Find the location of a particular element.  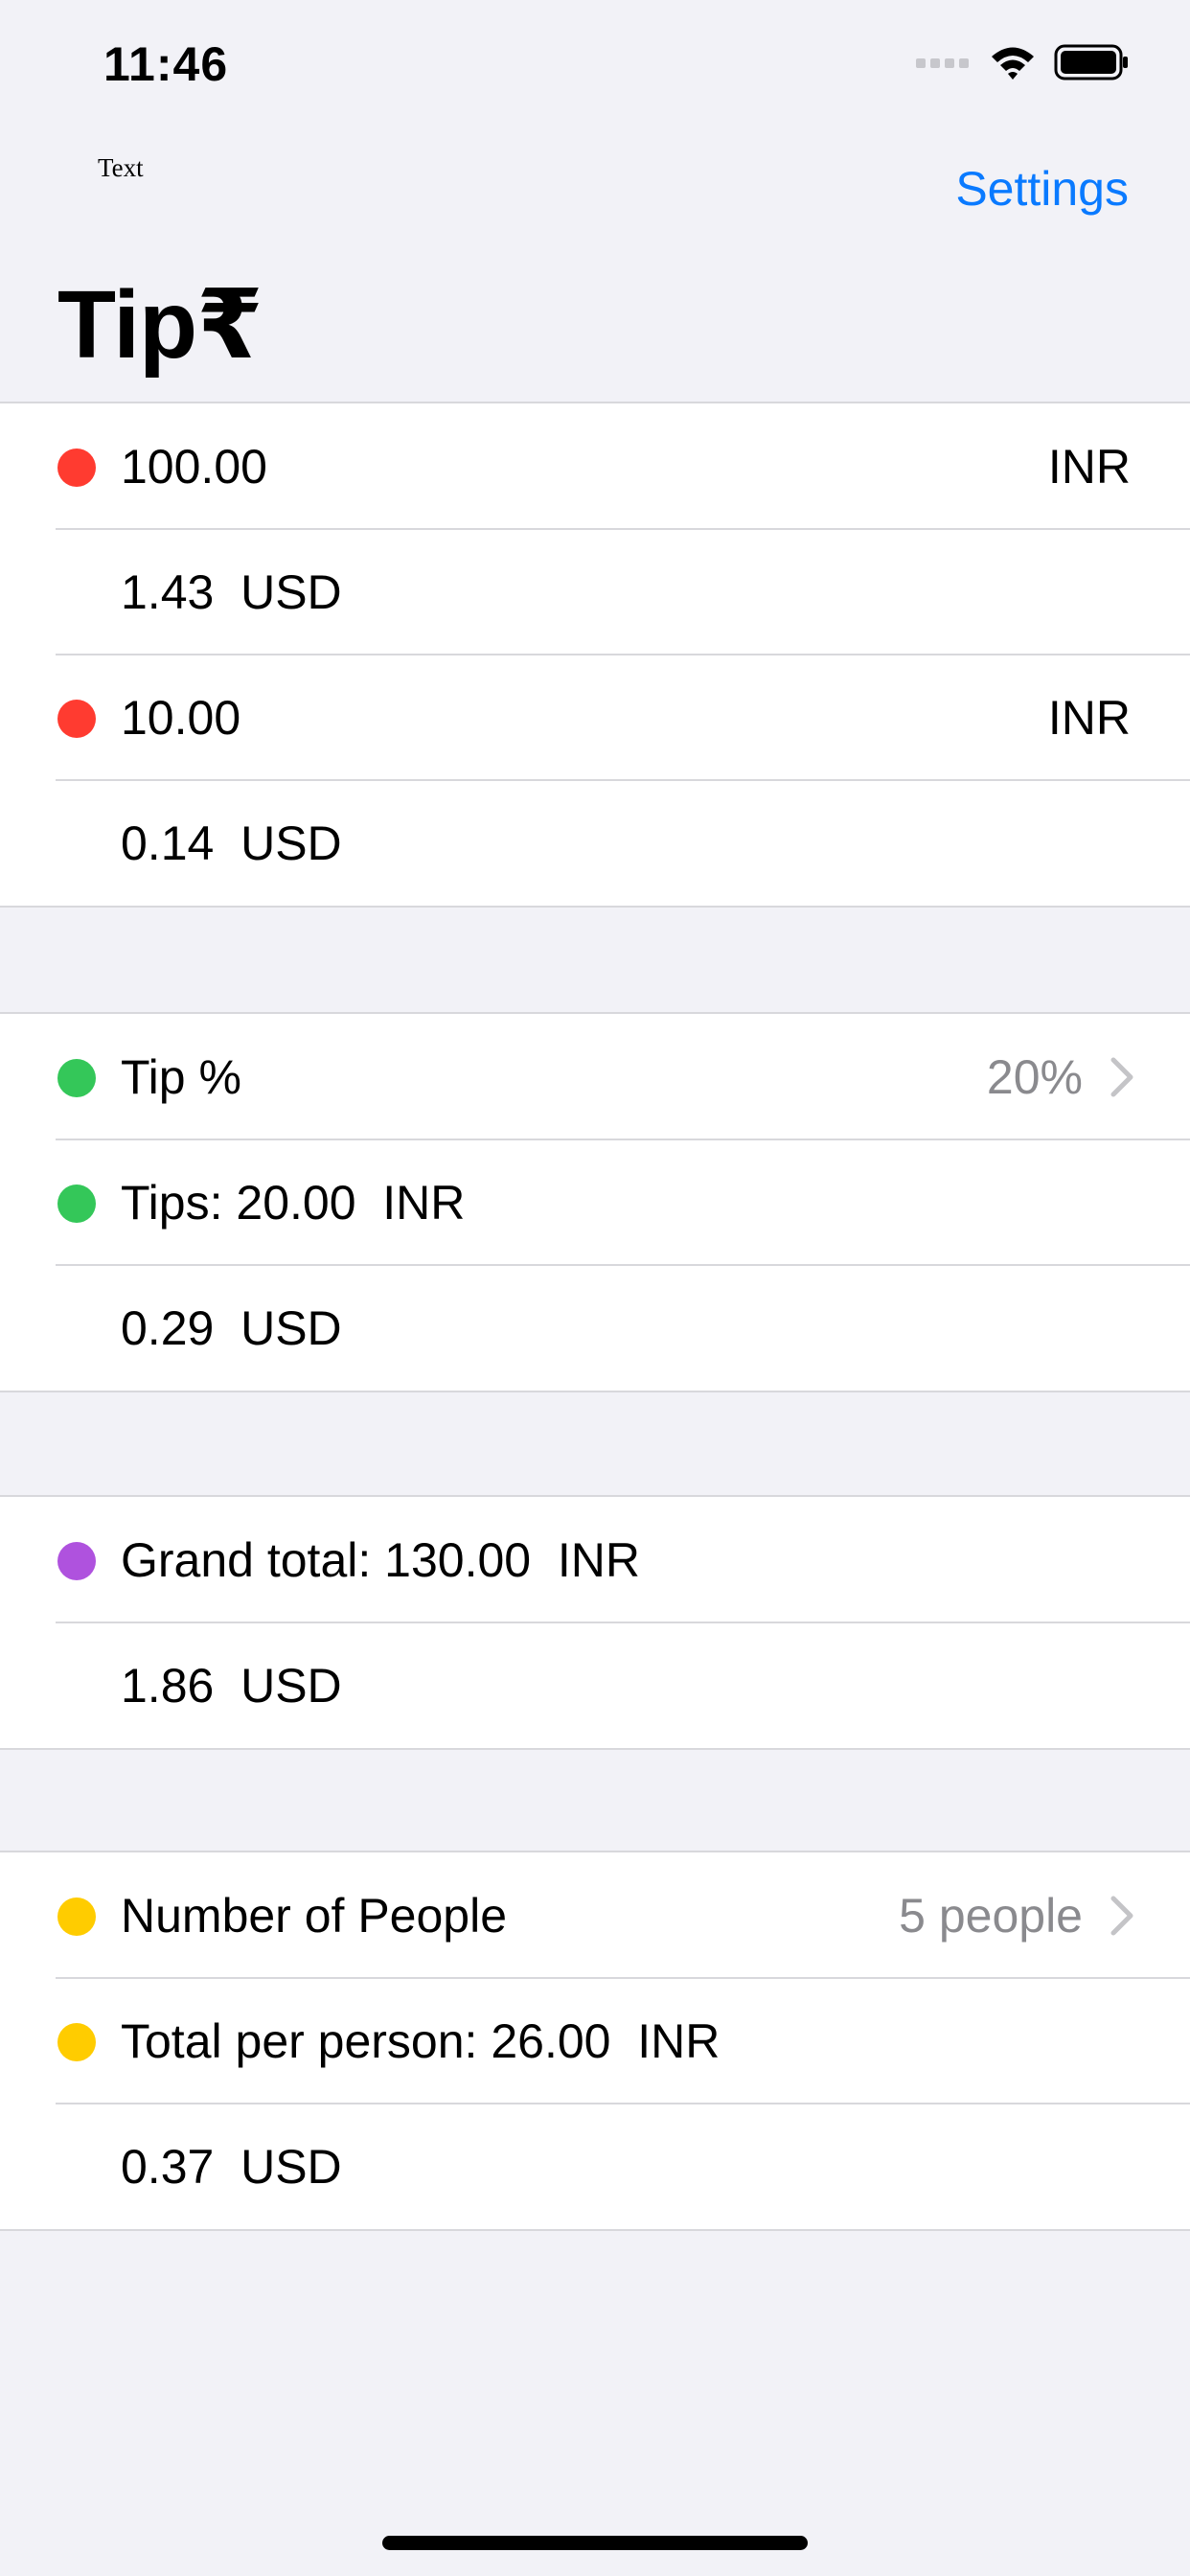

number-of-people-row: Number of People 5 people is located at coordinates (595, 1915).